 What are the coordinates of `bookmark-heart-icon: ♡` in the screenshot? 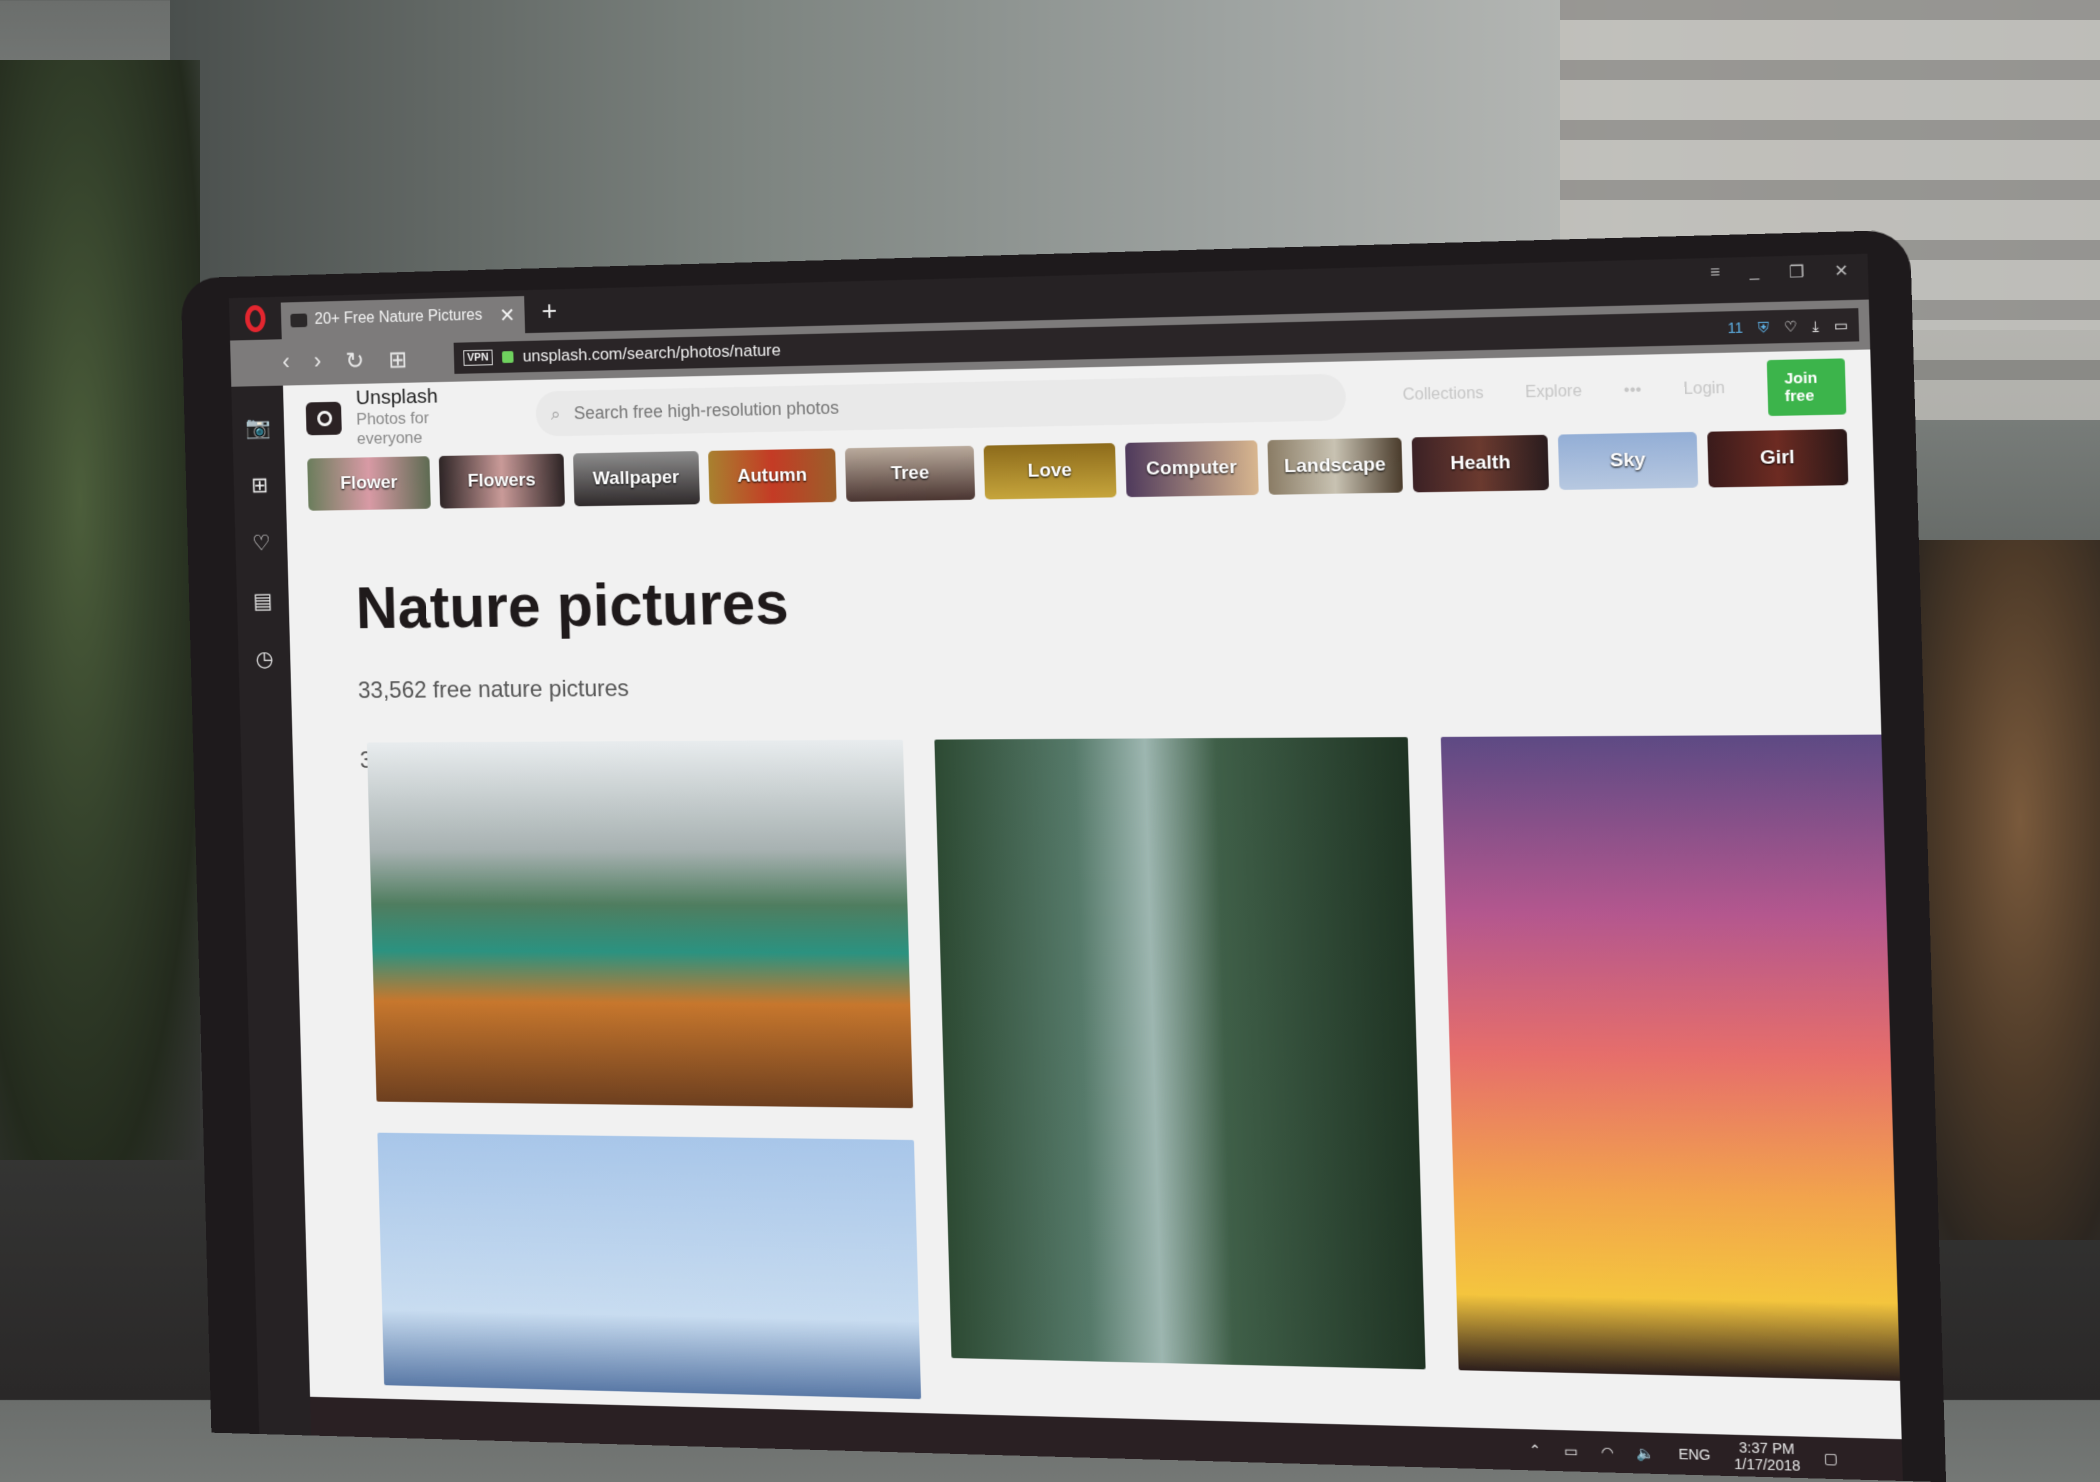 It's located at (1791, 326).